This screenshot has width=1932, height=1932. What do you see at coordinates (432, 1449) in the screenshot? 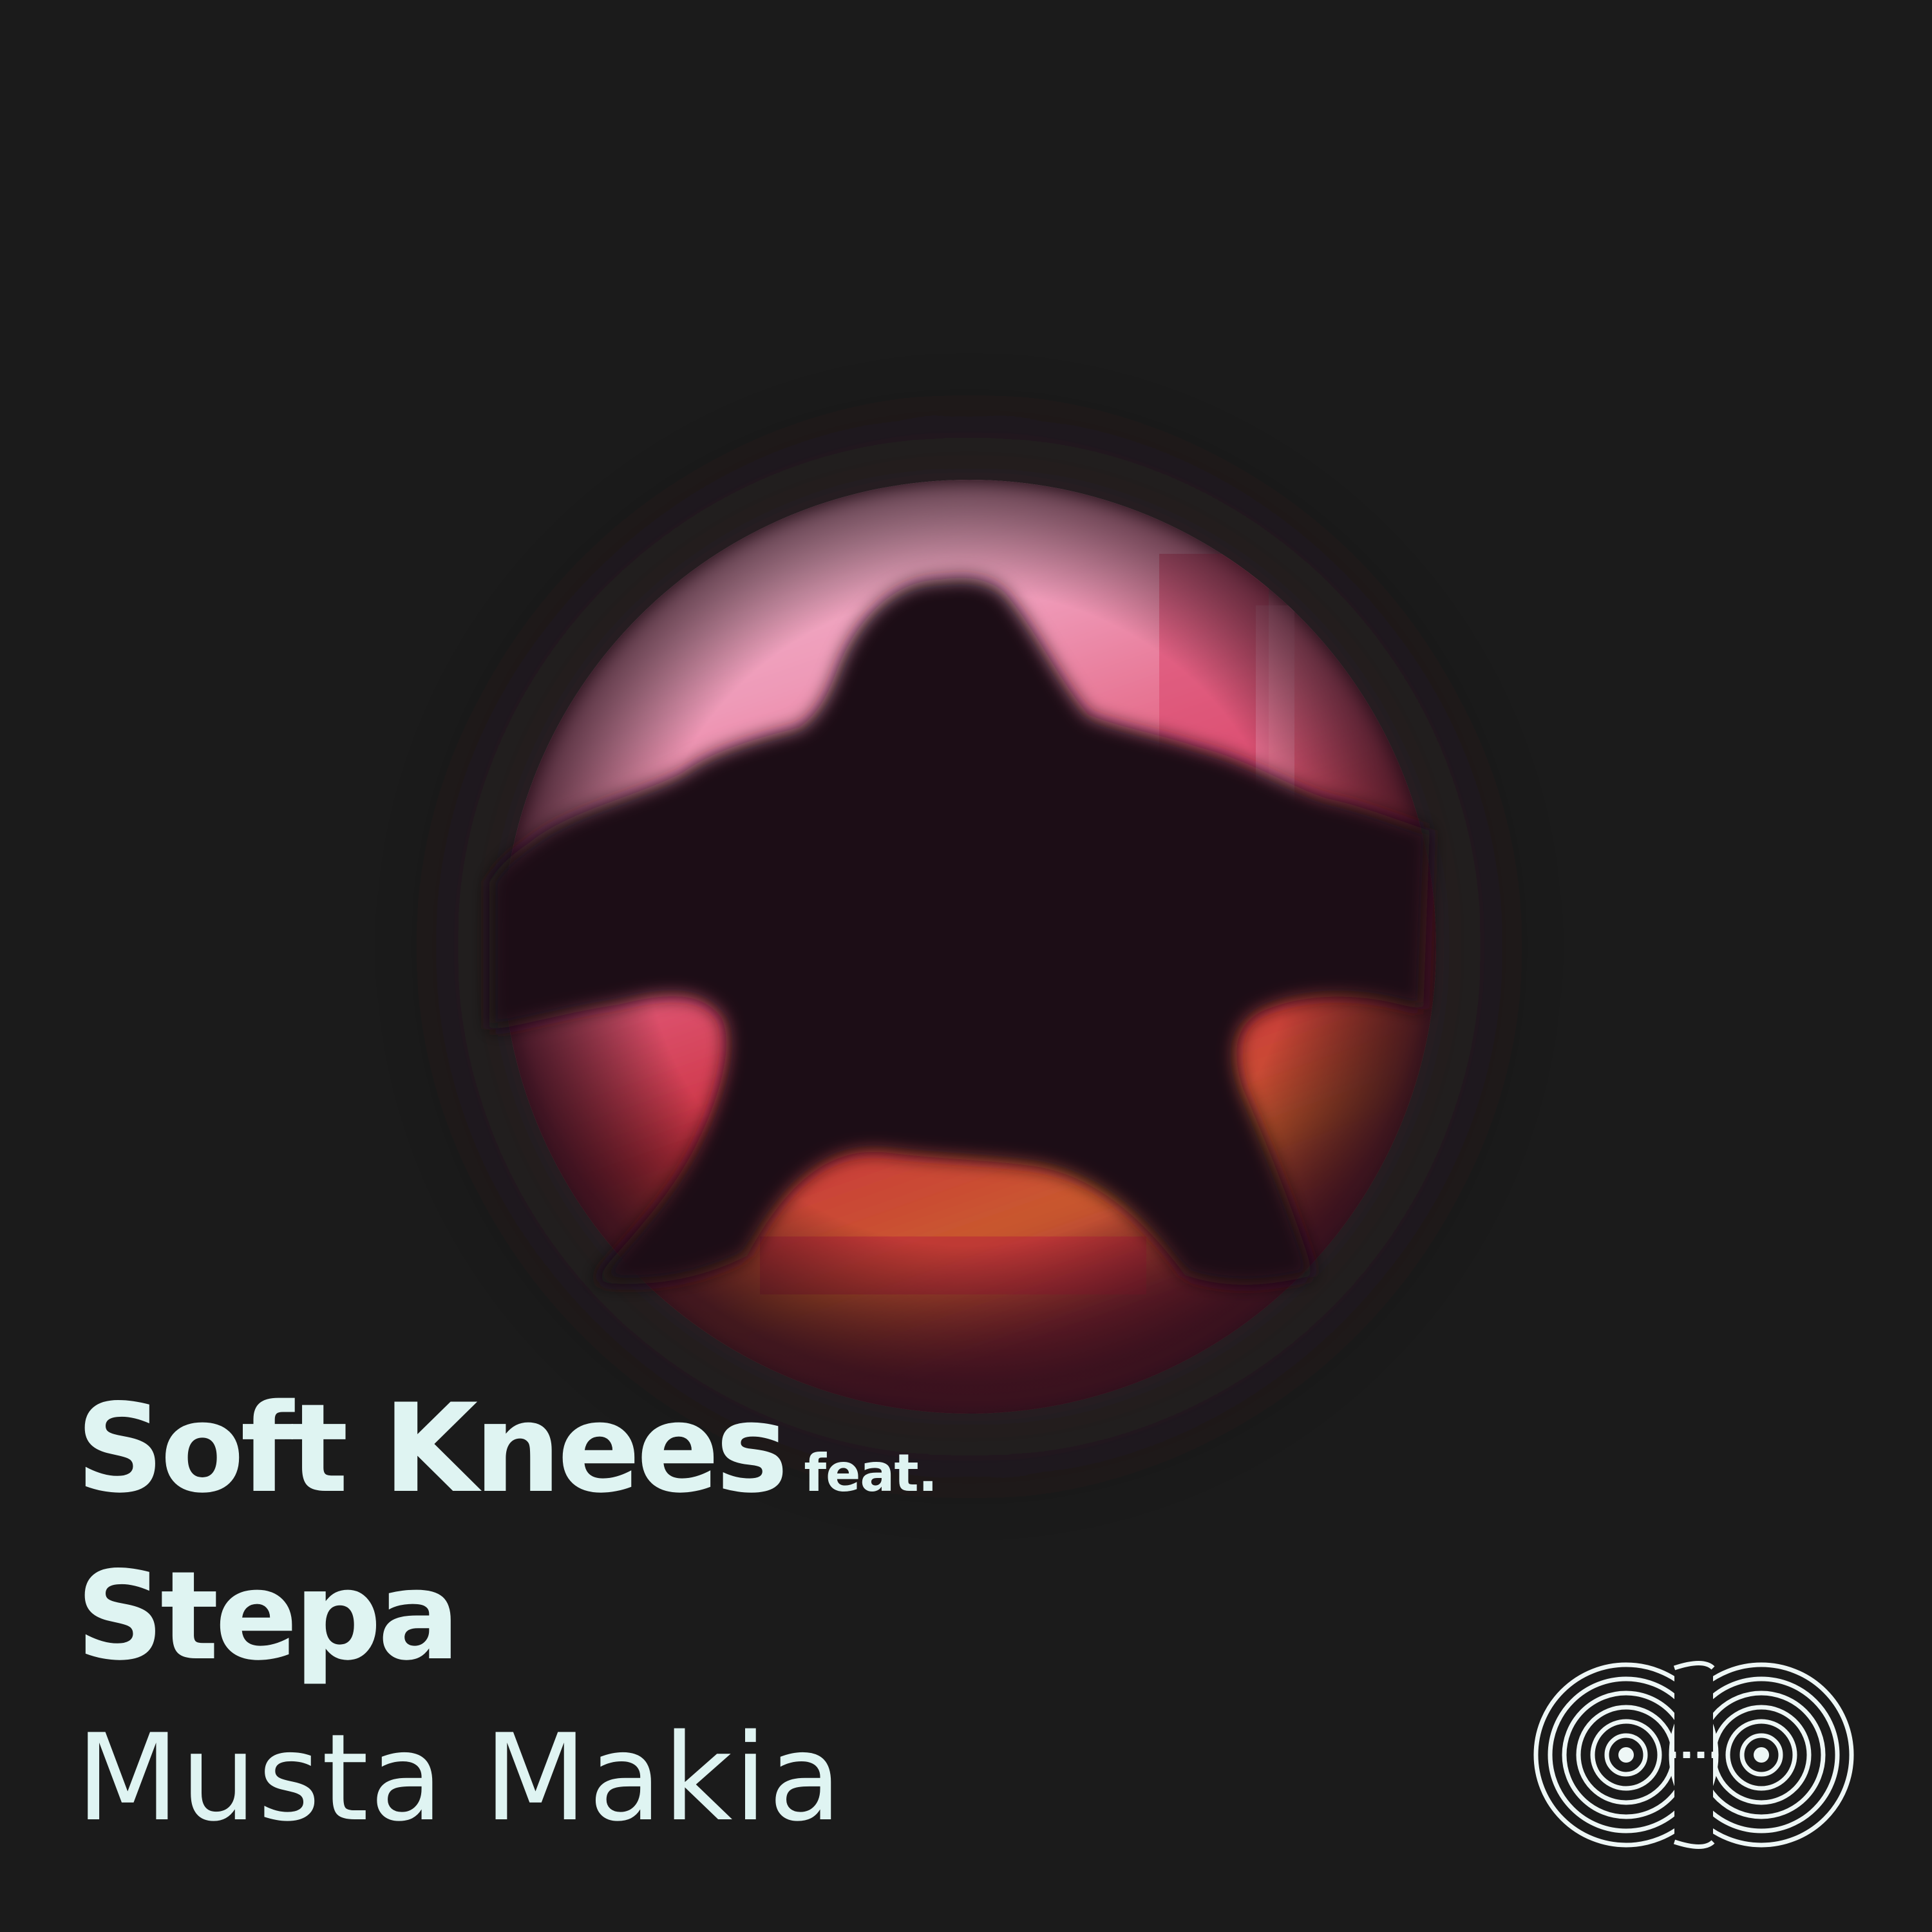
I see `artist-name: Soft Knees` at bounding box center [432, 1449].